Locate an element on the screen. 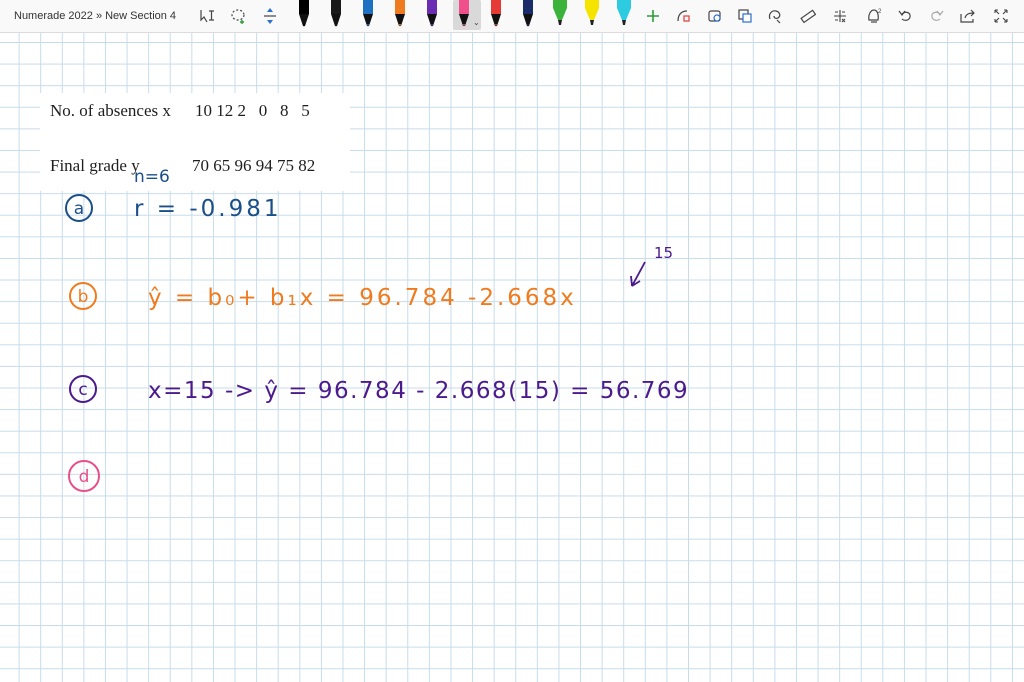 The width and height of the screenshot is (1024, 682). part-a-marker: a is located at coordinates (79, 209).